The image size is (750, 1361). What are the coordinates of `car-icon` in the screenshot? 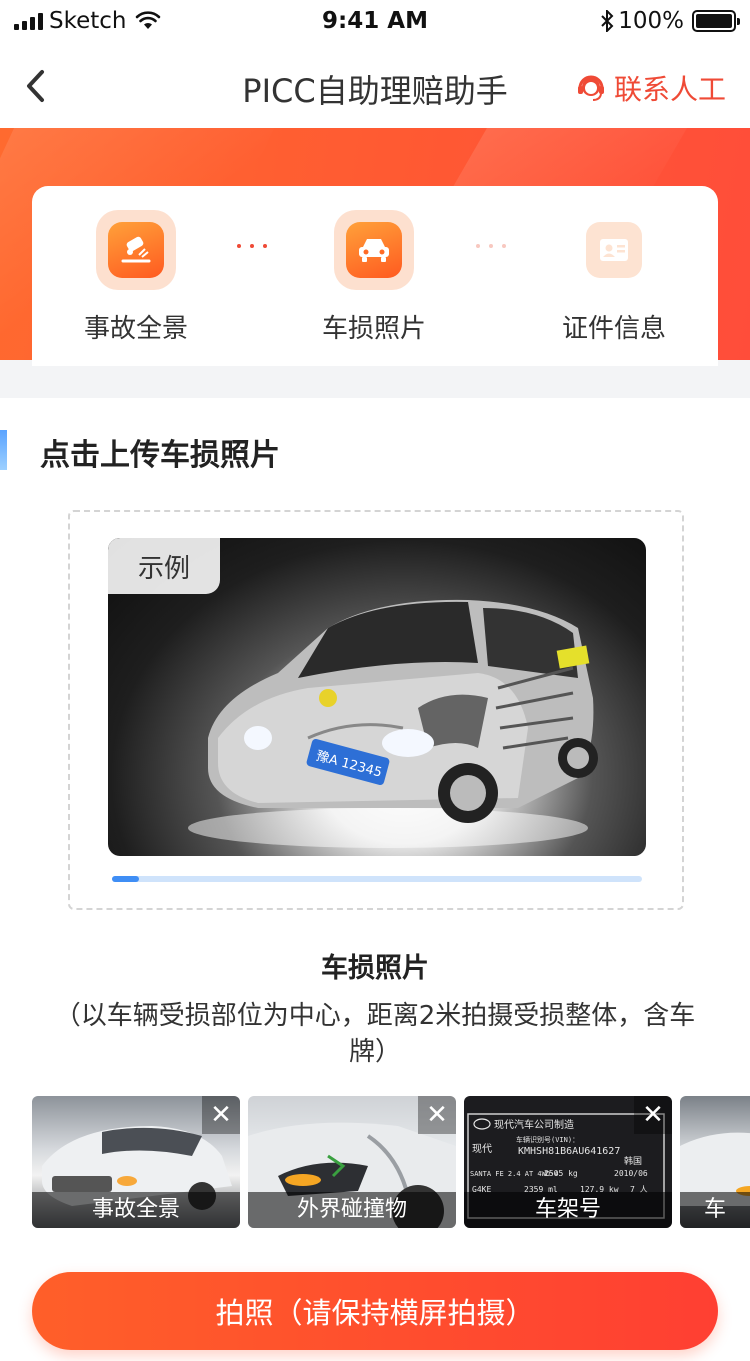 It's located at (374, 250).